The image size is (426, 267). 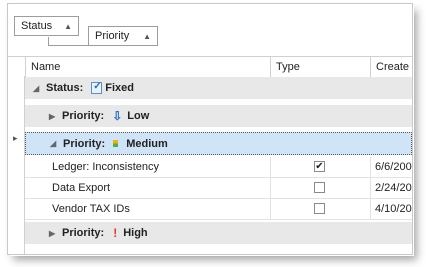 What do you see at coordinates (320, 67) in the screenshot?
I see `column-header-type: Type` at bounding box center [320, 67].